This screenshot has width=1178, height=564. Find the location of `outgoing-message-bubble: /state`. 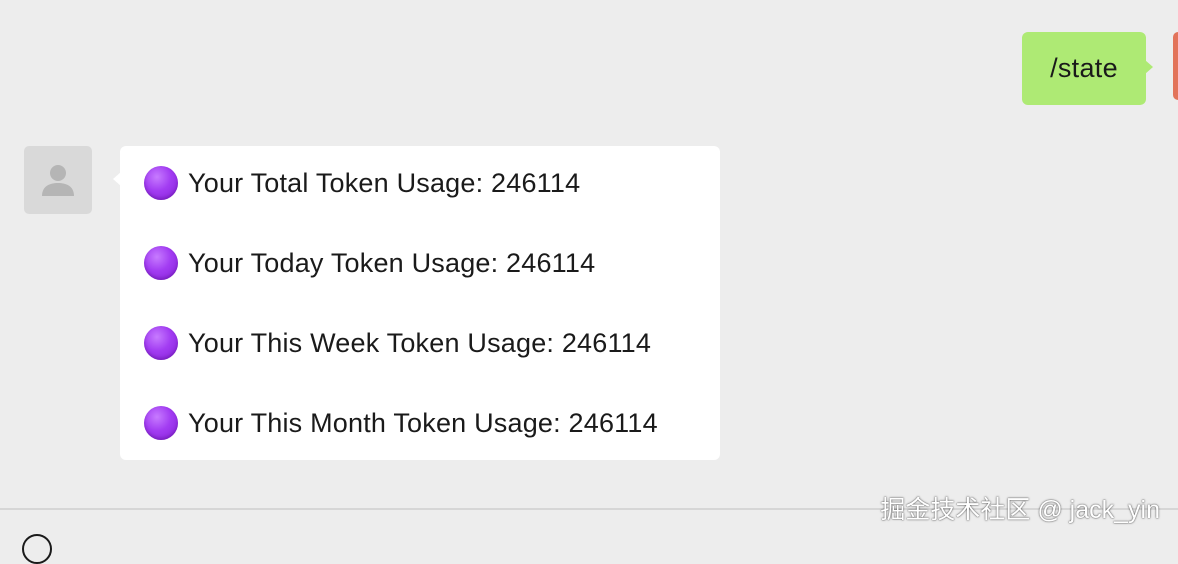

outgoing-message-bubble: /state is located at coordinates (1087, 68).